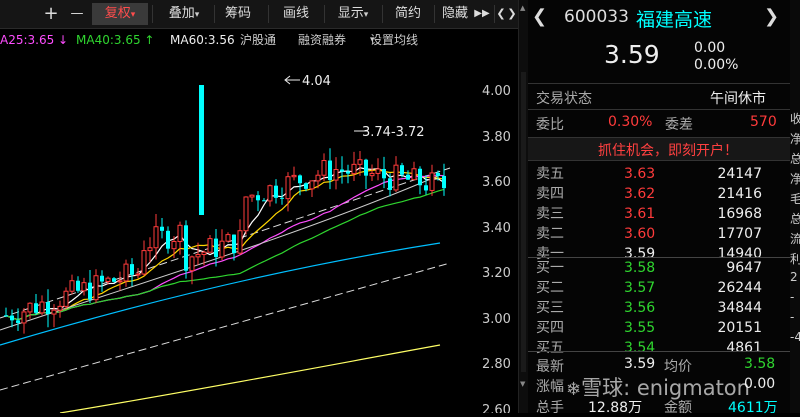  I want to click on chart-annotations: 4.04 3.74-3.72, so click(354, 107).